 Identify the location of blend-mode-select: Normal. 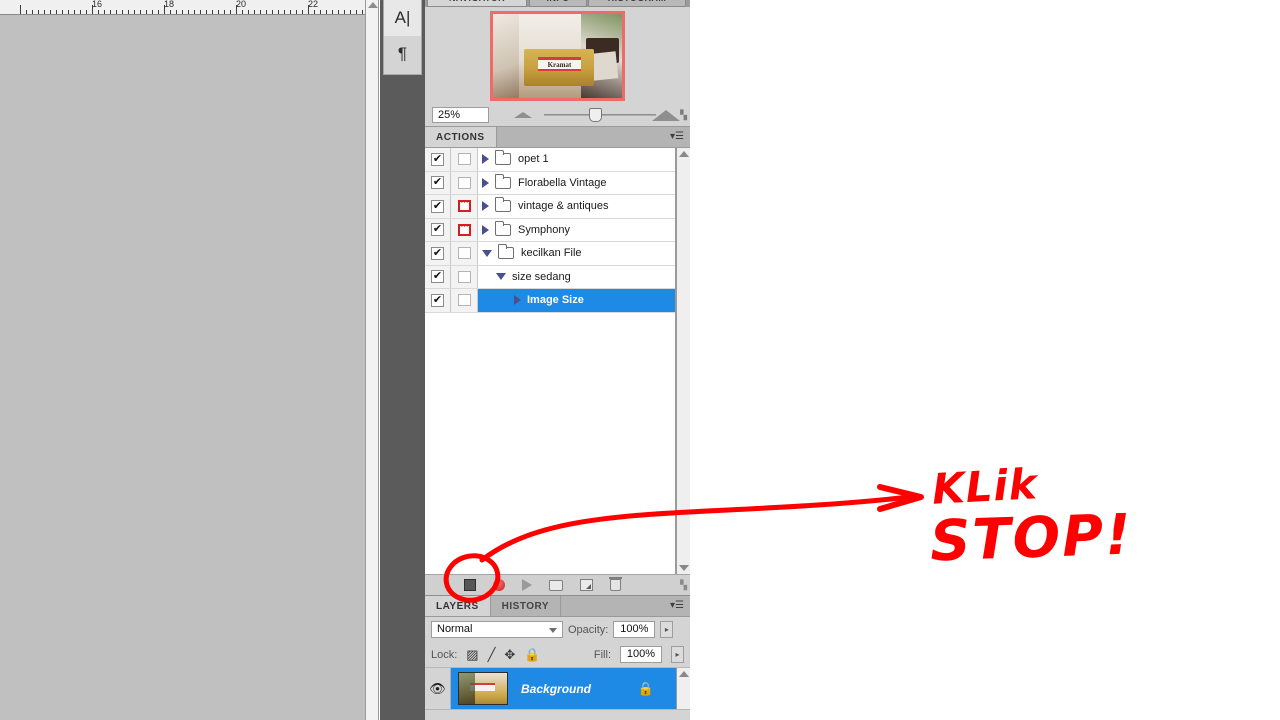
(497, 629).